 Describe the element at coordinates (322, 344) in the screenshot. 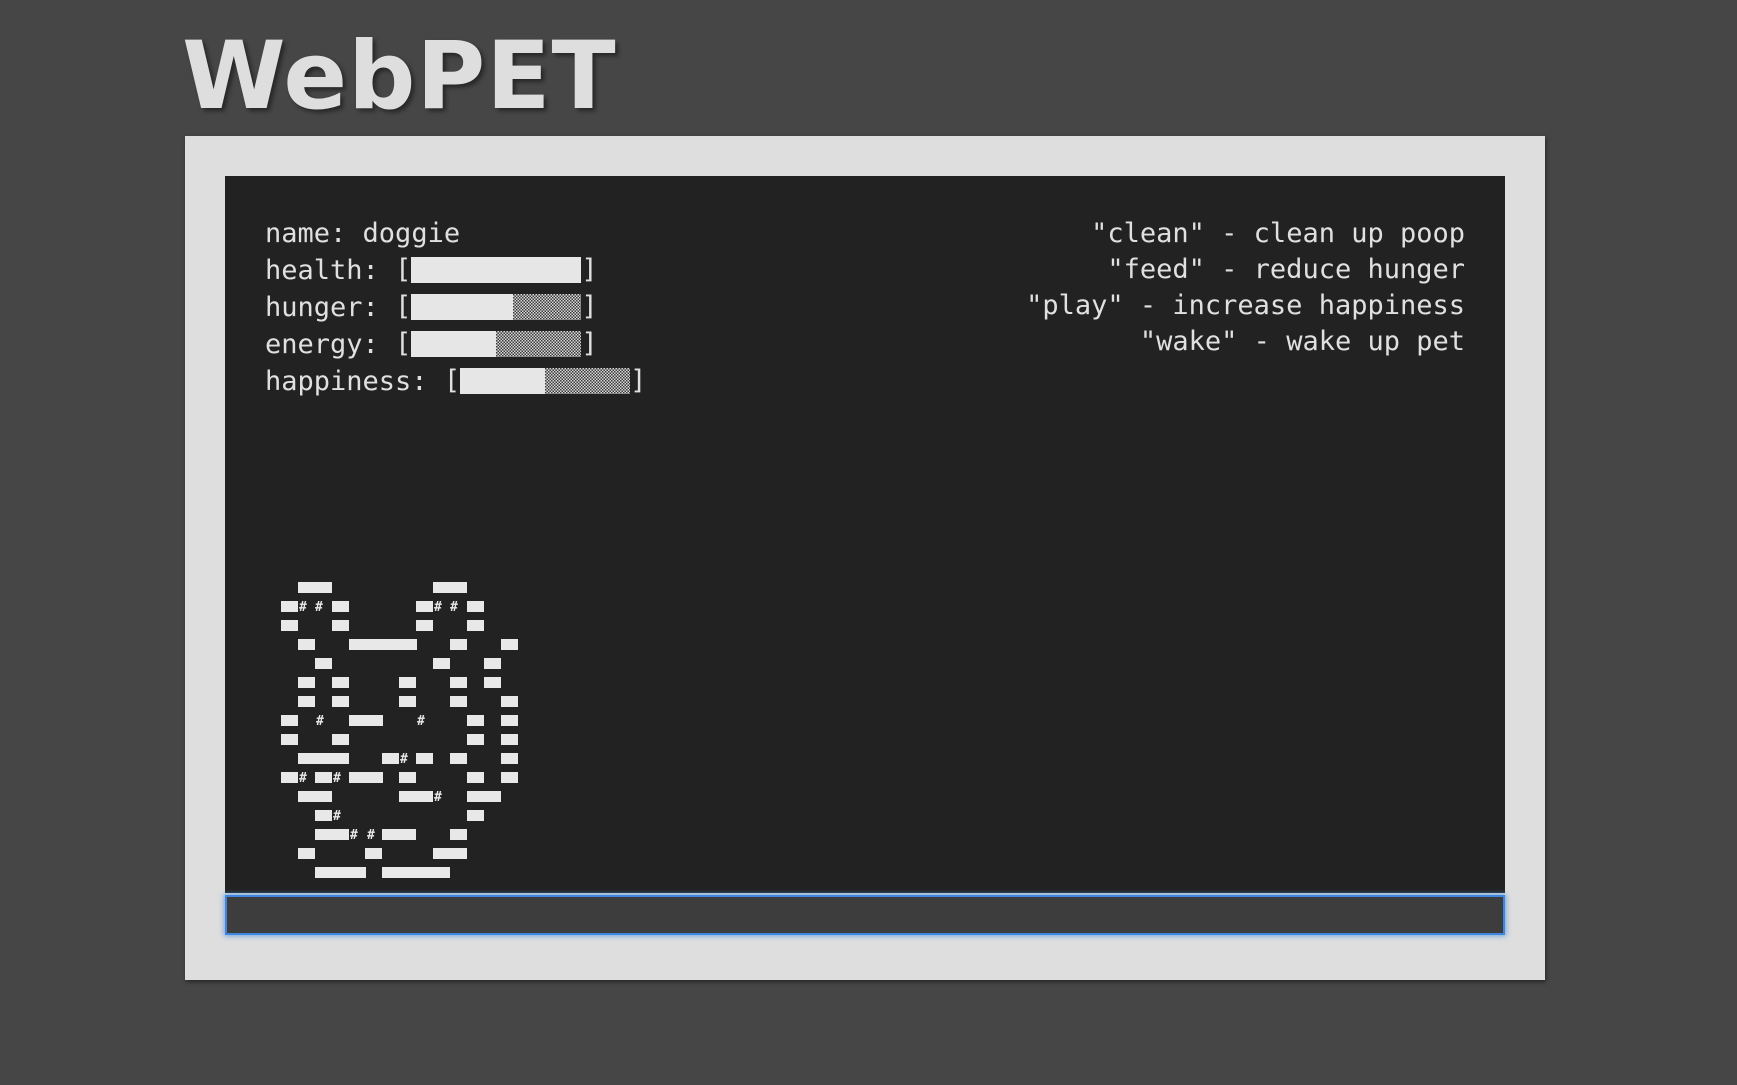

I see `stat-label: energy:` at that location.